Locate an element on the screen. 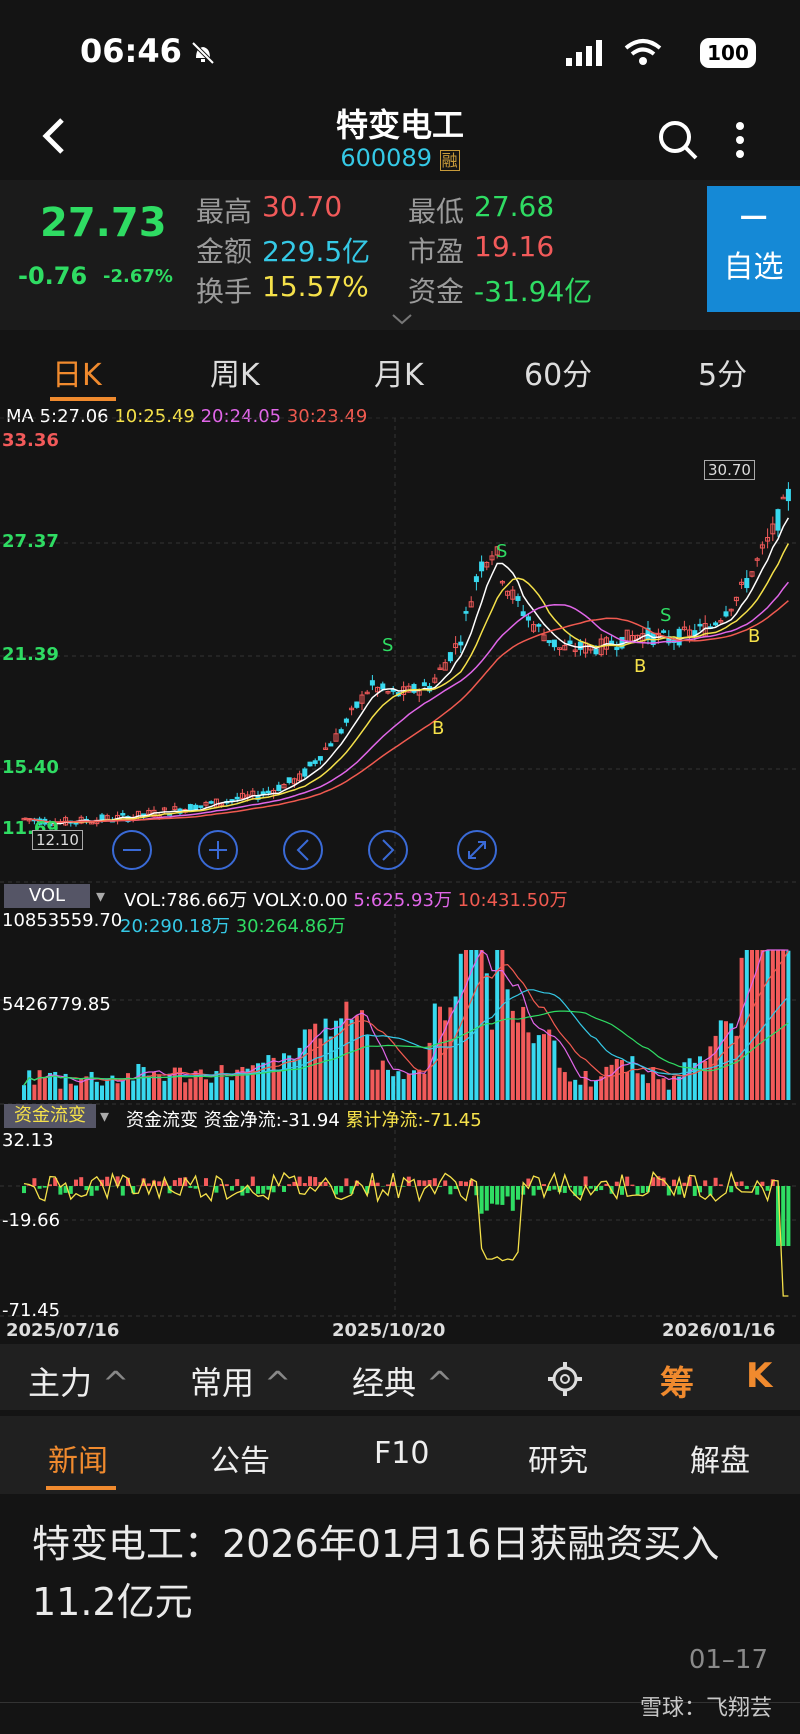 Image resolution: width=800 pixels, height=1734 pixels. tab-announcement: 公告 is located at coordinates (240, 1458).